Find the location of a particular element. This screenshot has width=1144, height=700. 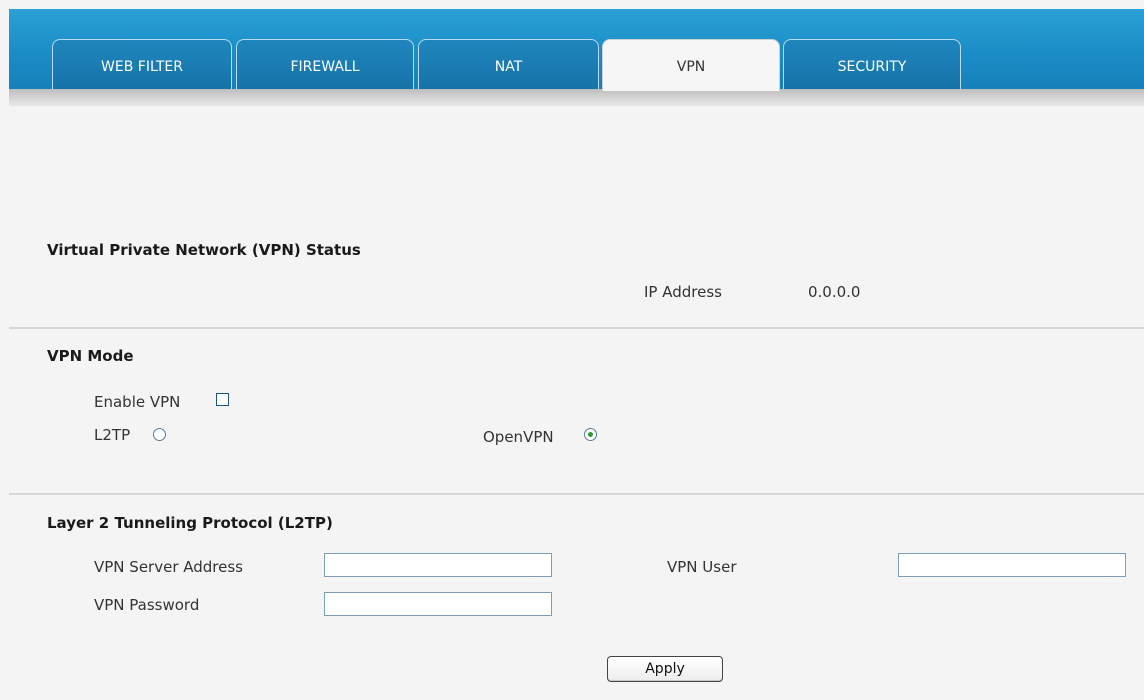

vpn-password-label: VPN Password is located at coordinates (147, 605).